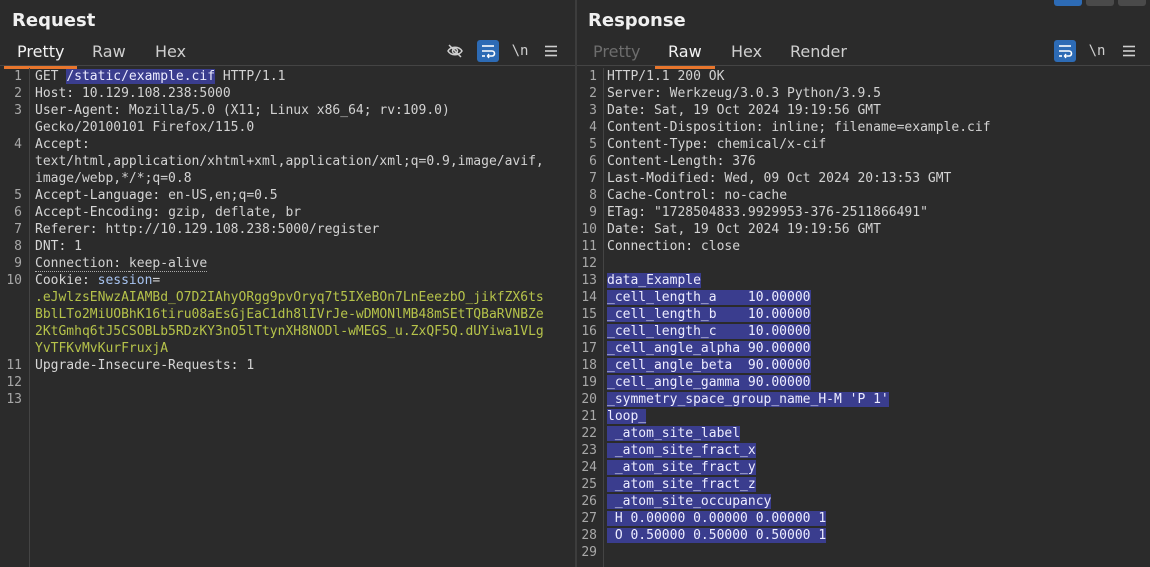 This screenshot has width=1150, height=567. Describe the element at coordinates (863, 399) in the screenshot. I see `response-line: 20 _symmetry_space_group_name_H-M 'P 1'` at that location.